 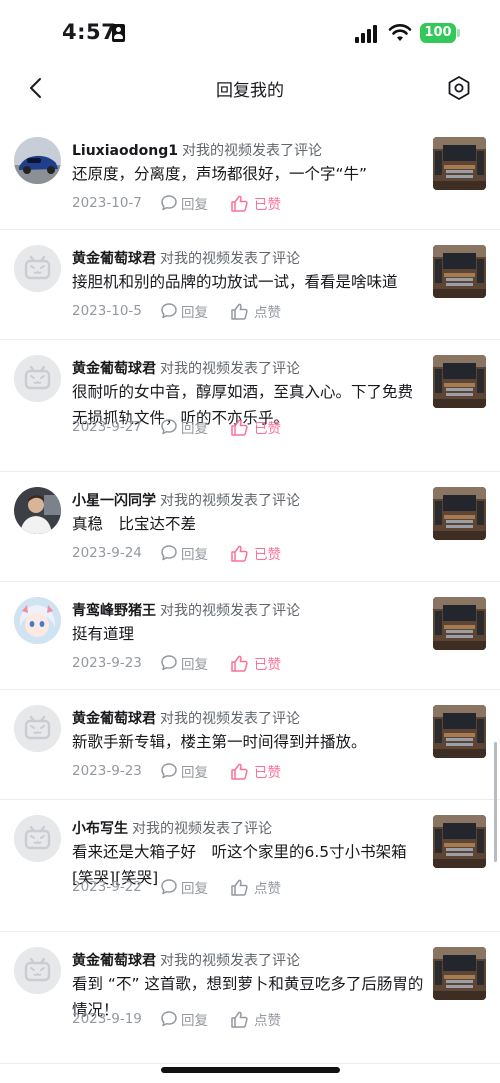 What do you see at coordinates (248, 282) in the screenshot?
I see `comment-text: 接胆机和别的品牌的功放试一试，看看是啥味道` at bounding box center [248, 282].